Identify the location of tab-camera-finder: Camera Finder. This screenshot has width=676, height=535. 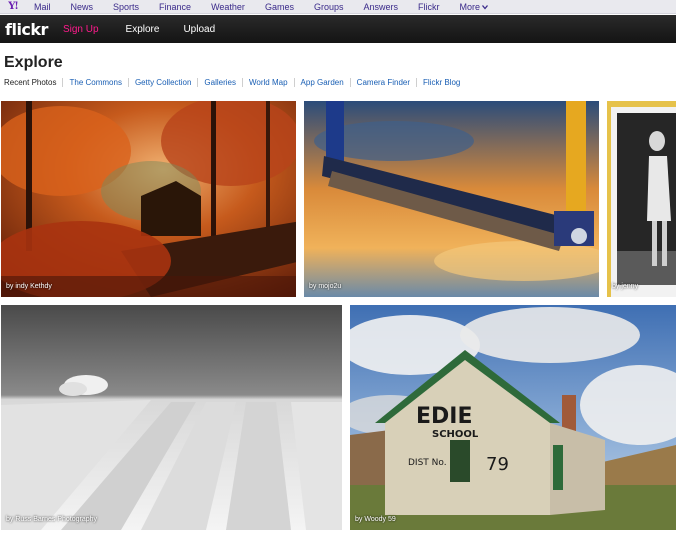
(382, 82).